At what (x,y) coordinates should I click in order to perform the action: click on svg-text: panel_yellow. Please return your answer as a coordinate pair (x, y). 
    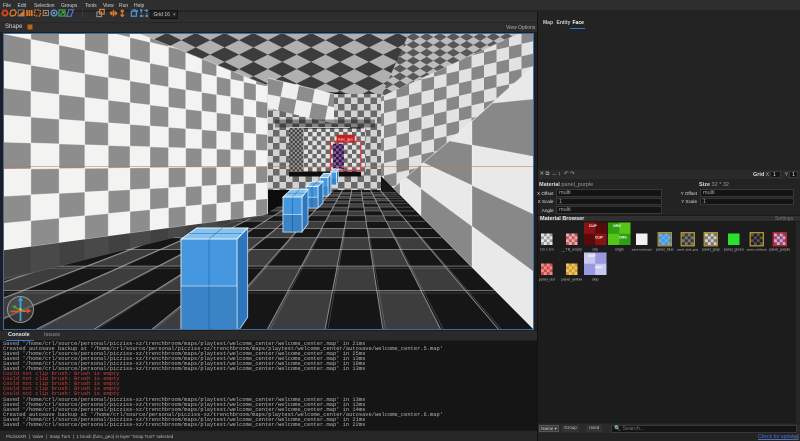
    Looking at the image, I should click on (571, 280).